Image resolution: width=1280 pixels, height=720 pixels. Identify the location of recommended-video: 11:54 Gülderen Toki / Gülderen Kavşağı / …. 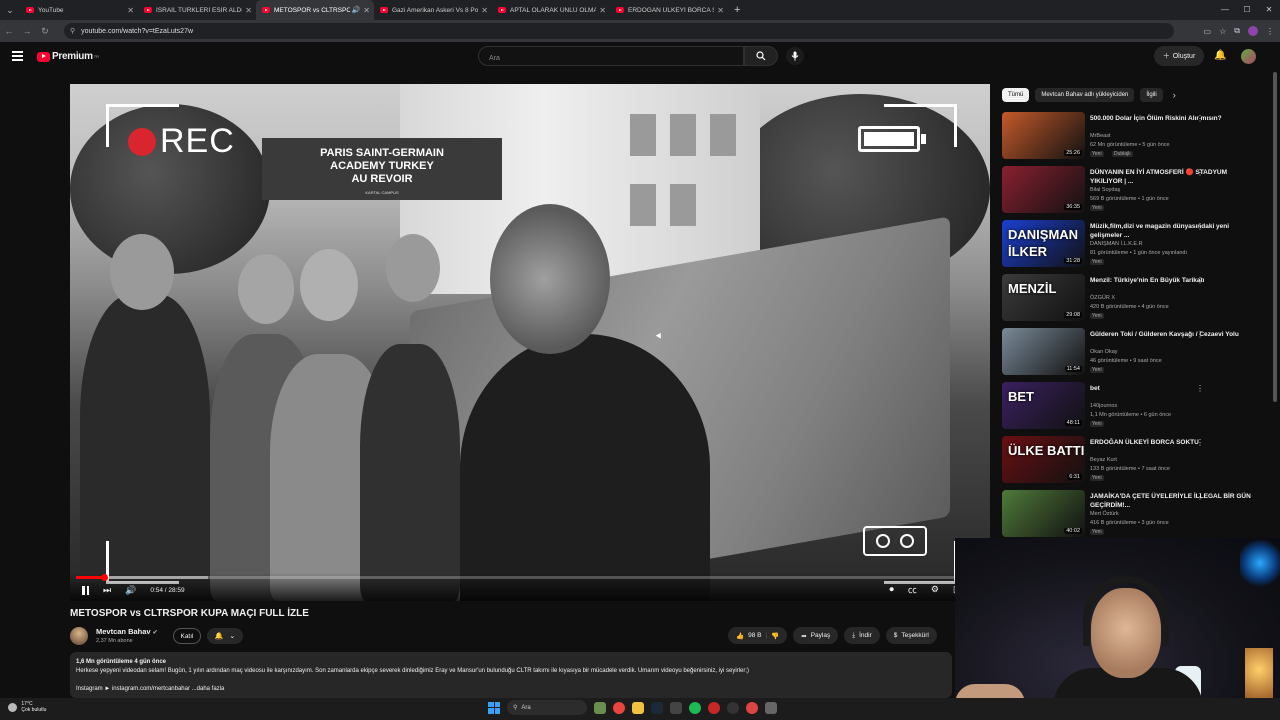
(1136, 353).